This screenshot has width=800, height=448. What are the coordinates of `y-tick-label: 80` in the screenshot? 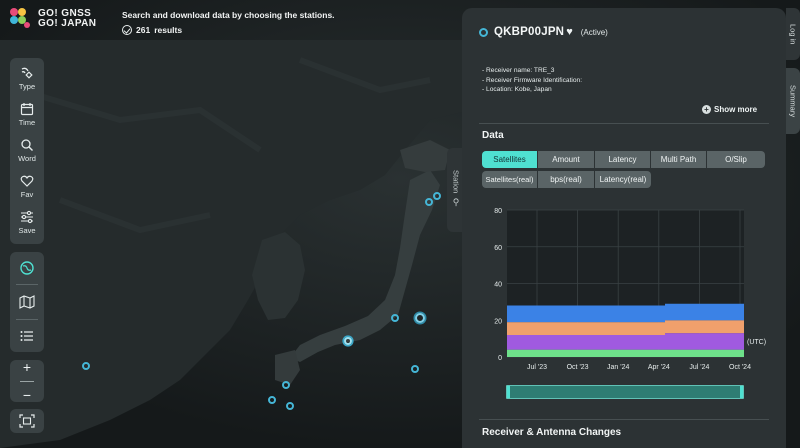 It's located at (498, 211).